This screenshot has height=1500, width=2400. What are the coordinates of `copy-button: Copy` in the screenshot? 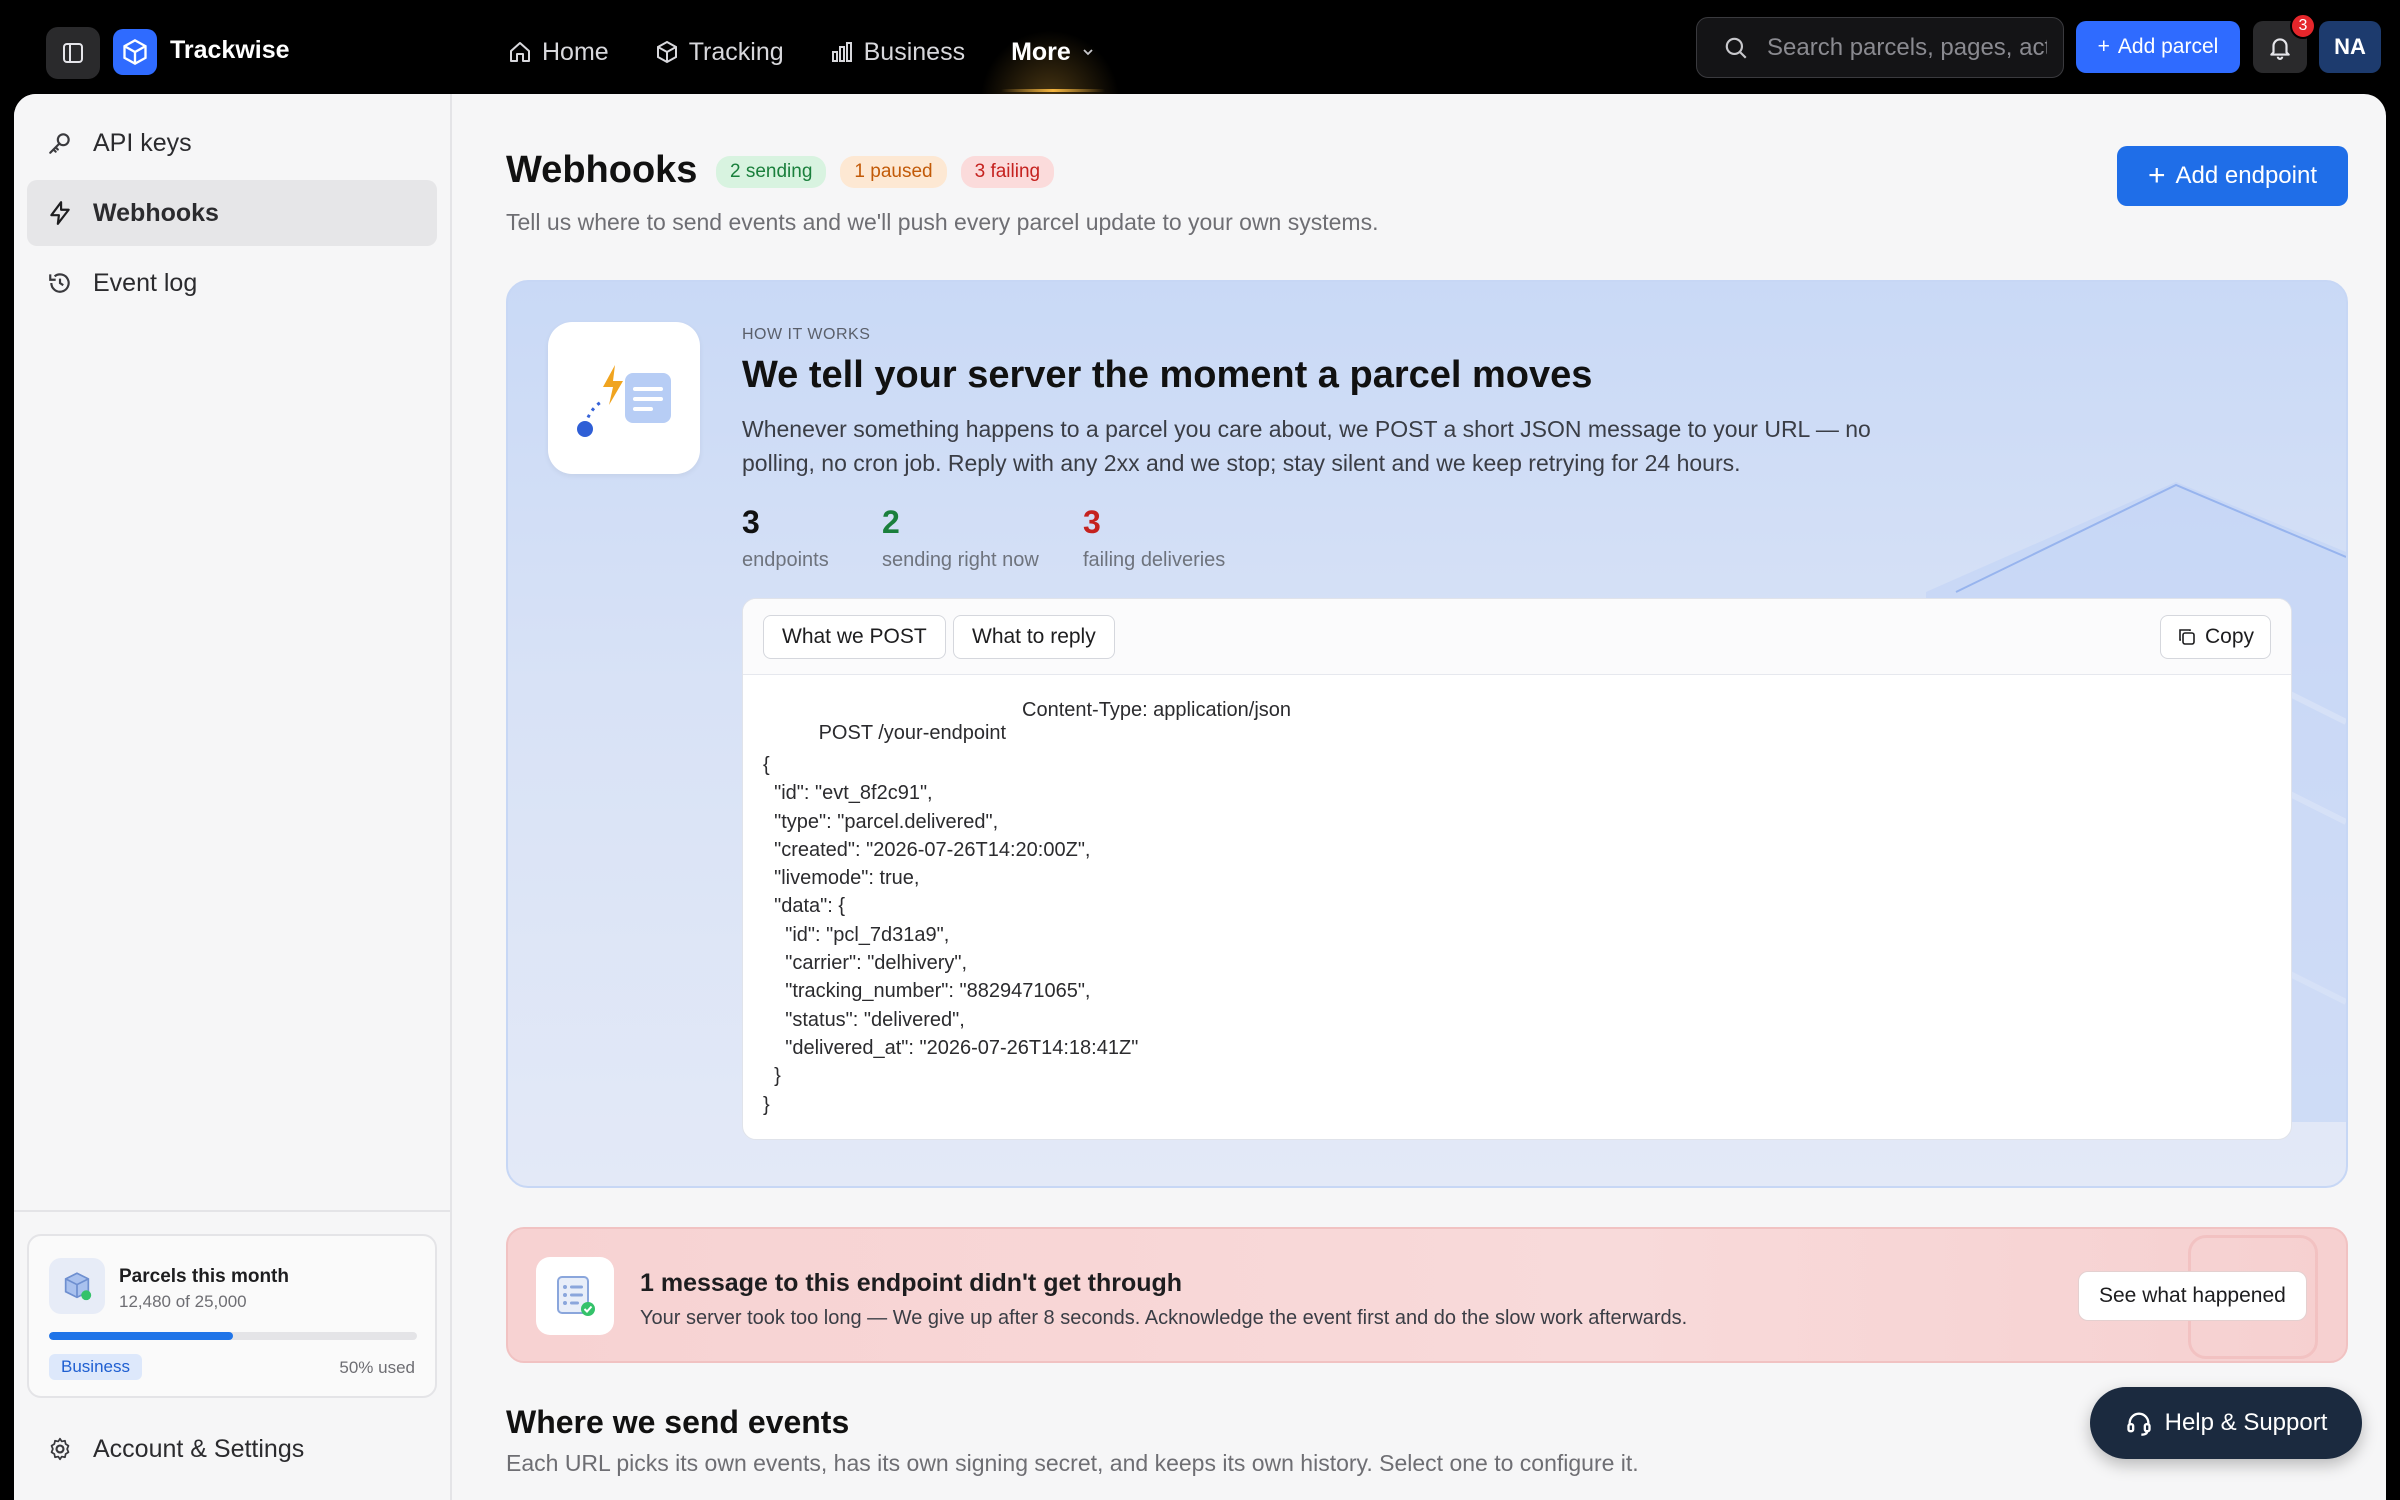 It's located at (2215, 637).